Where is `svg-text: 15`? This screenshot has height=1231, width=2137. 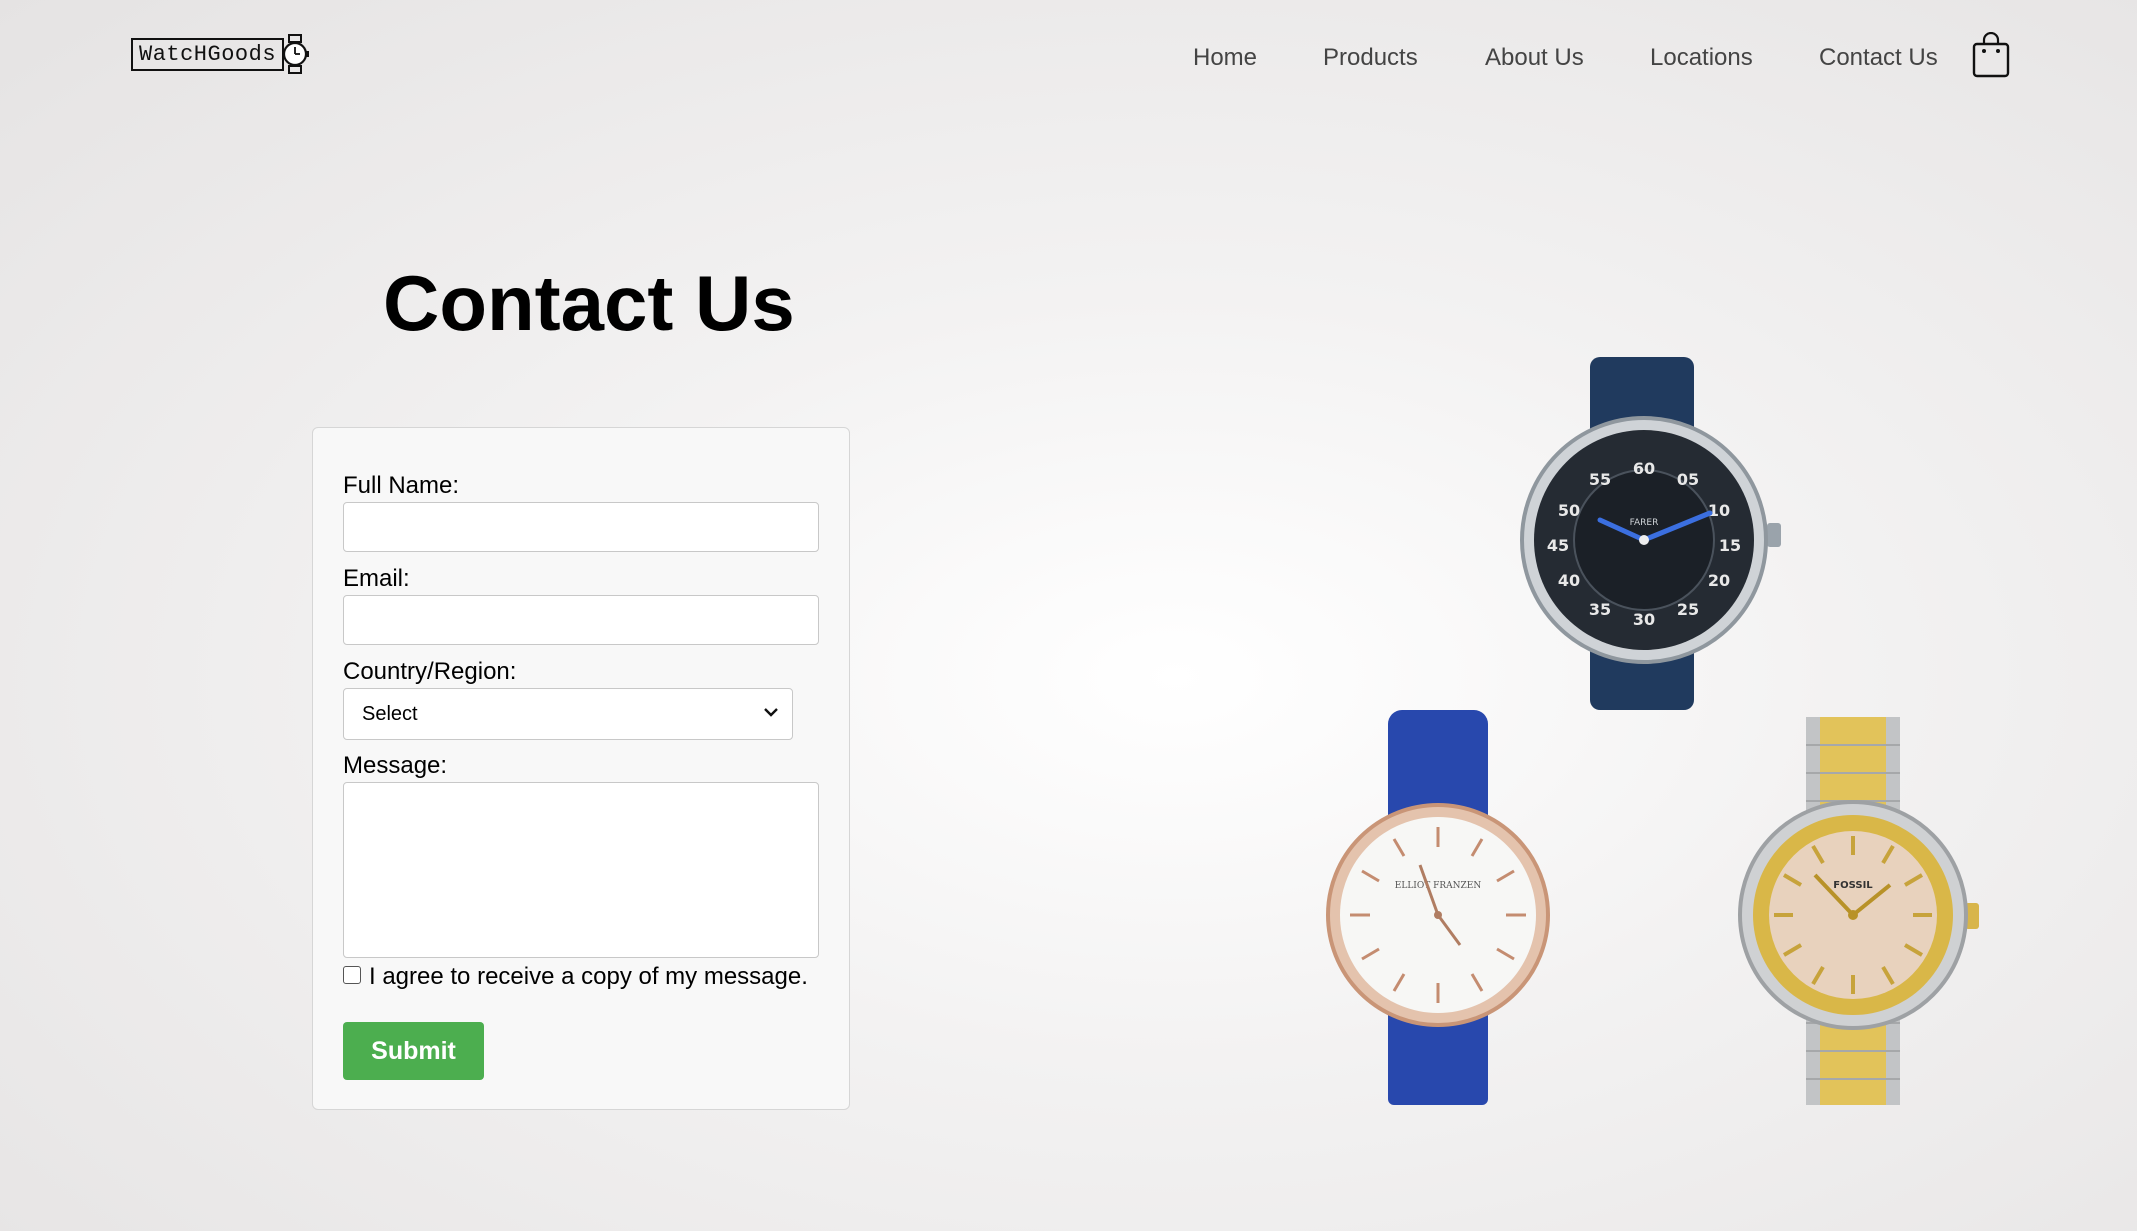
svg-text: 15 is located at coordinates (1730, 545).